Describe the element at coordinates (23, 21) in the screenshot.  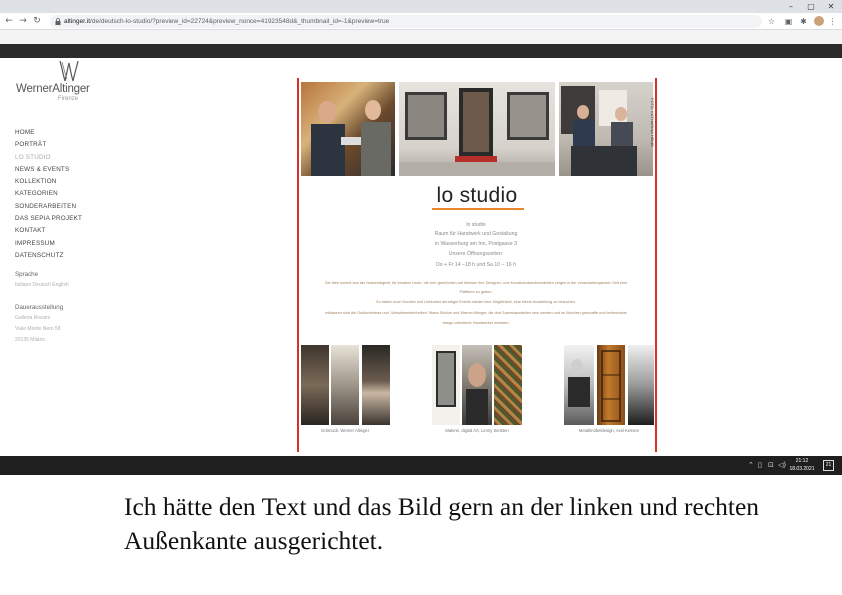
I see `arrow-right-icon: →` at that location.